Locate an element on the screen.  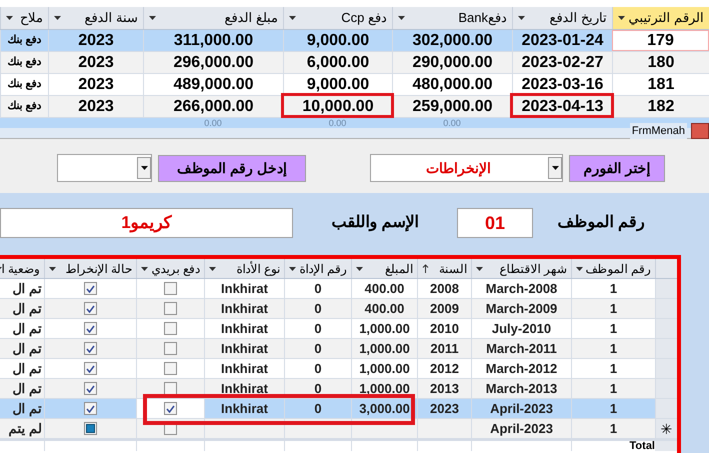
column-header: دفع Ccp is located at coordinates (337, 18).